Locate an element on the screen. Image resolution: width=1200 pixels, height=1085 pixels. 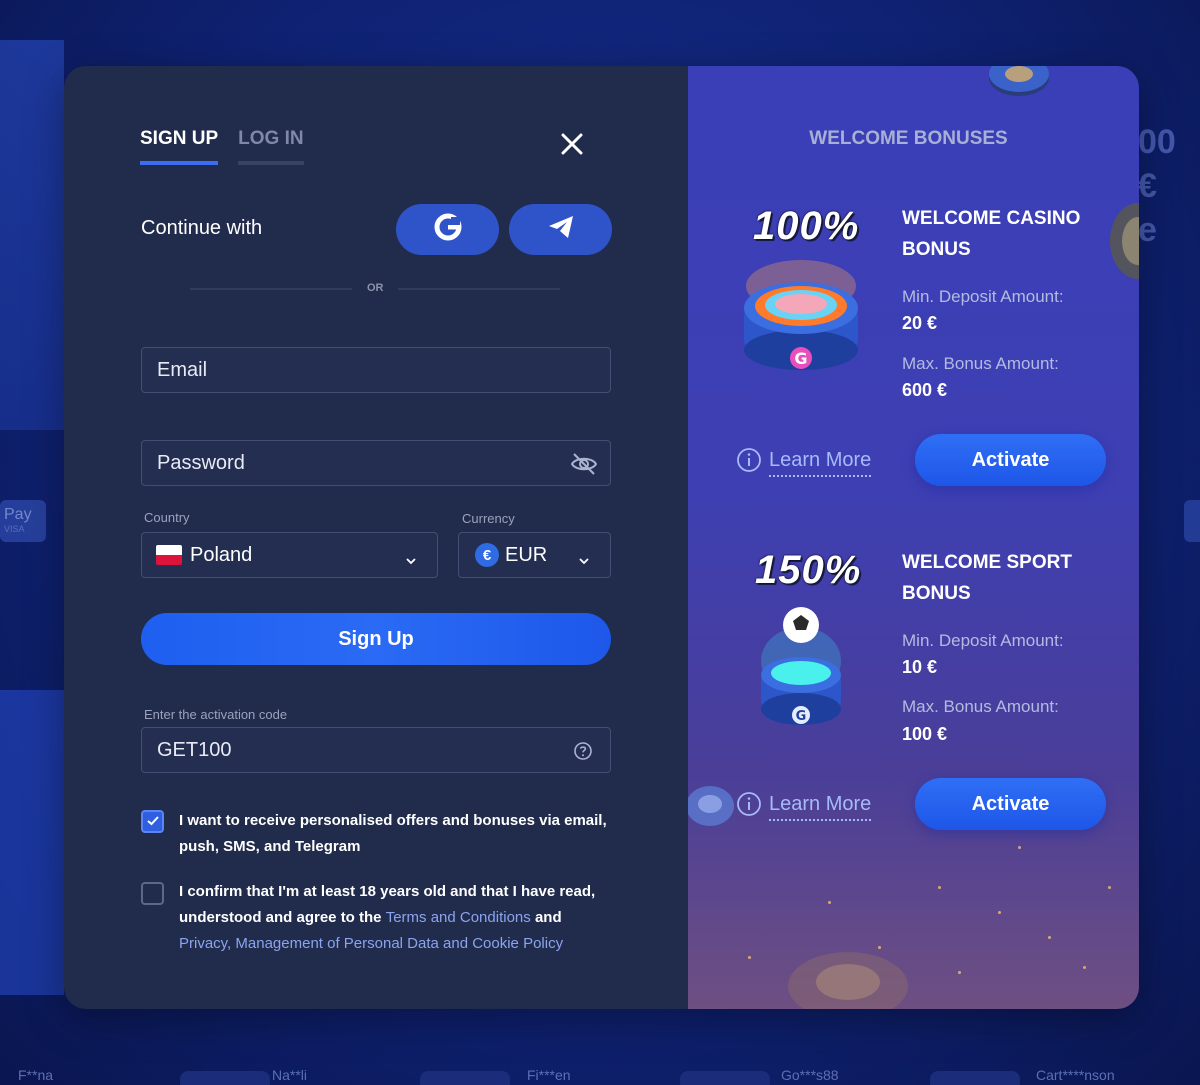
background-banner-left-lower is located at coordinates (32, 842).